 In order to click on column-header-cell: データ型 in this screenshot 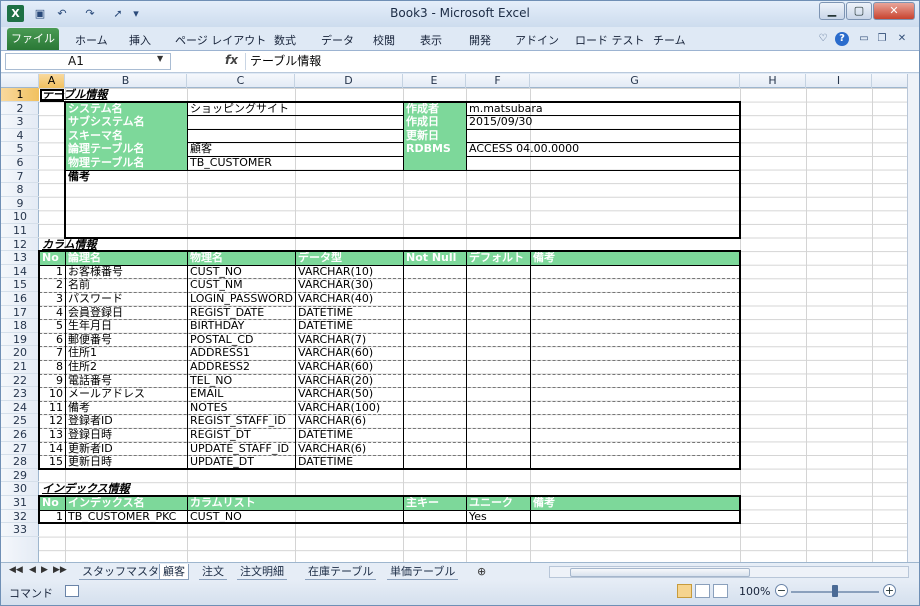, I will do `click(349, 258)`.